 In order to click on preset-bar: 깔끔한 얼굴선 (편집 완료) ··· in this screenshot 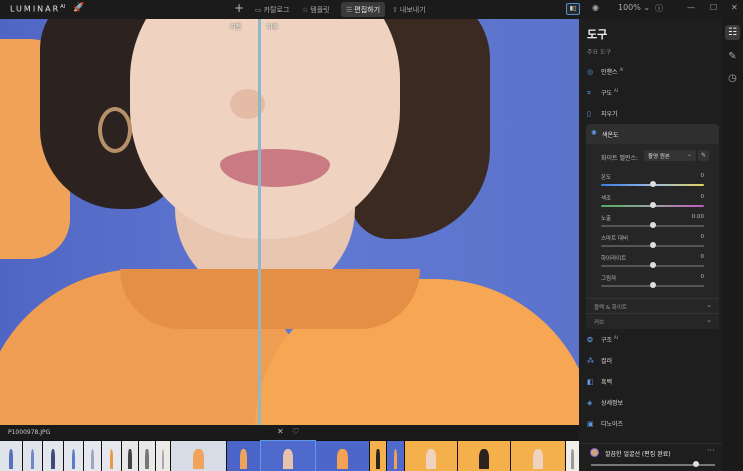, I will do `click(661, 457)`.